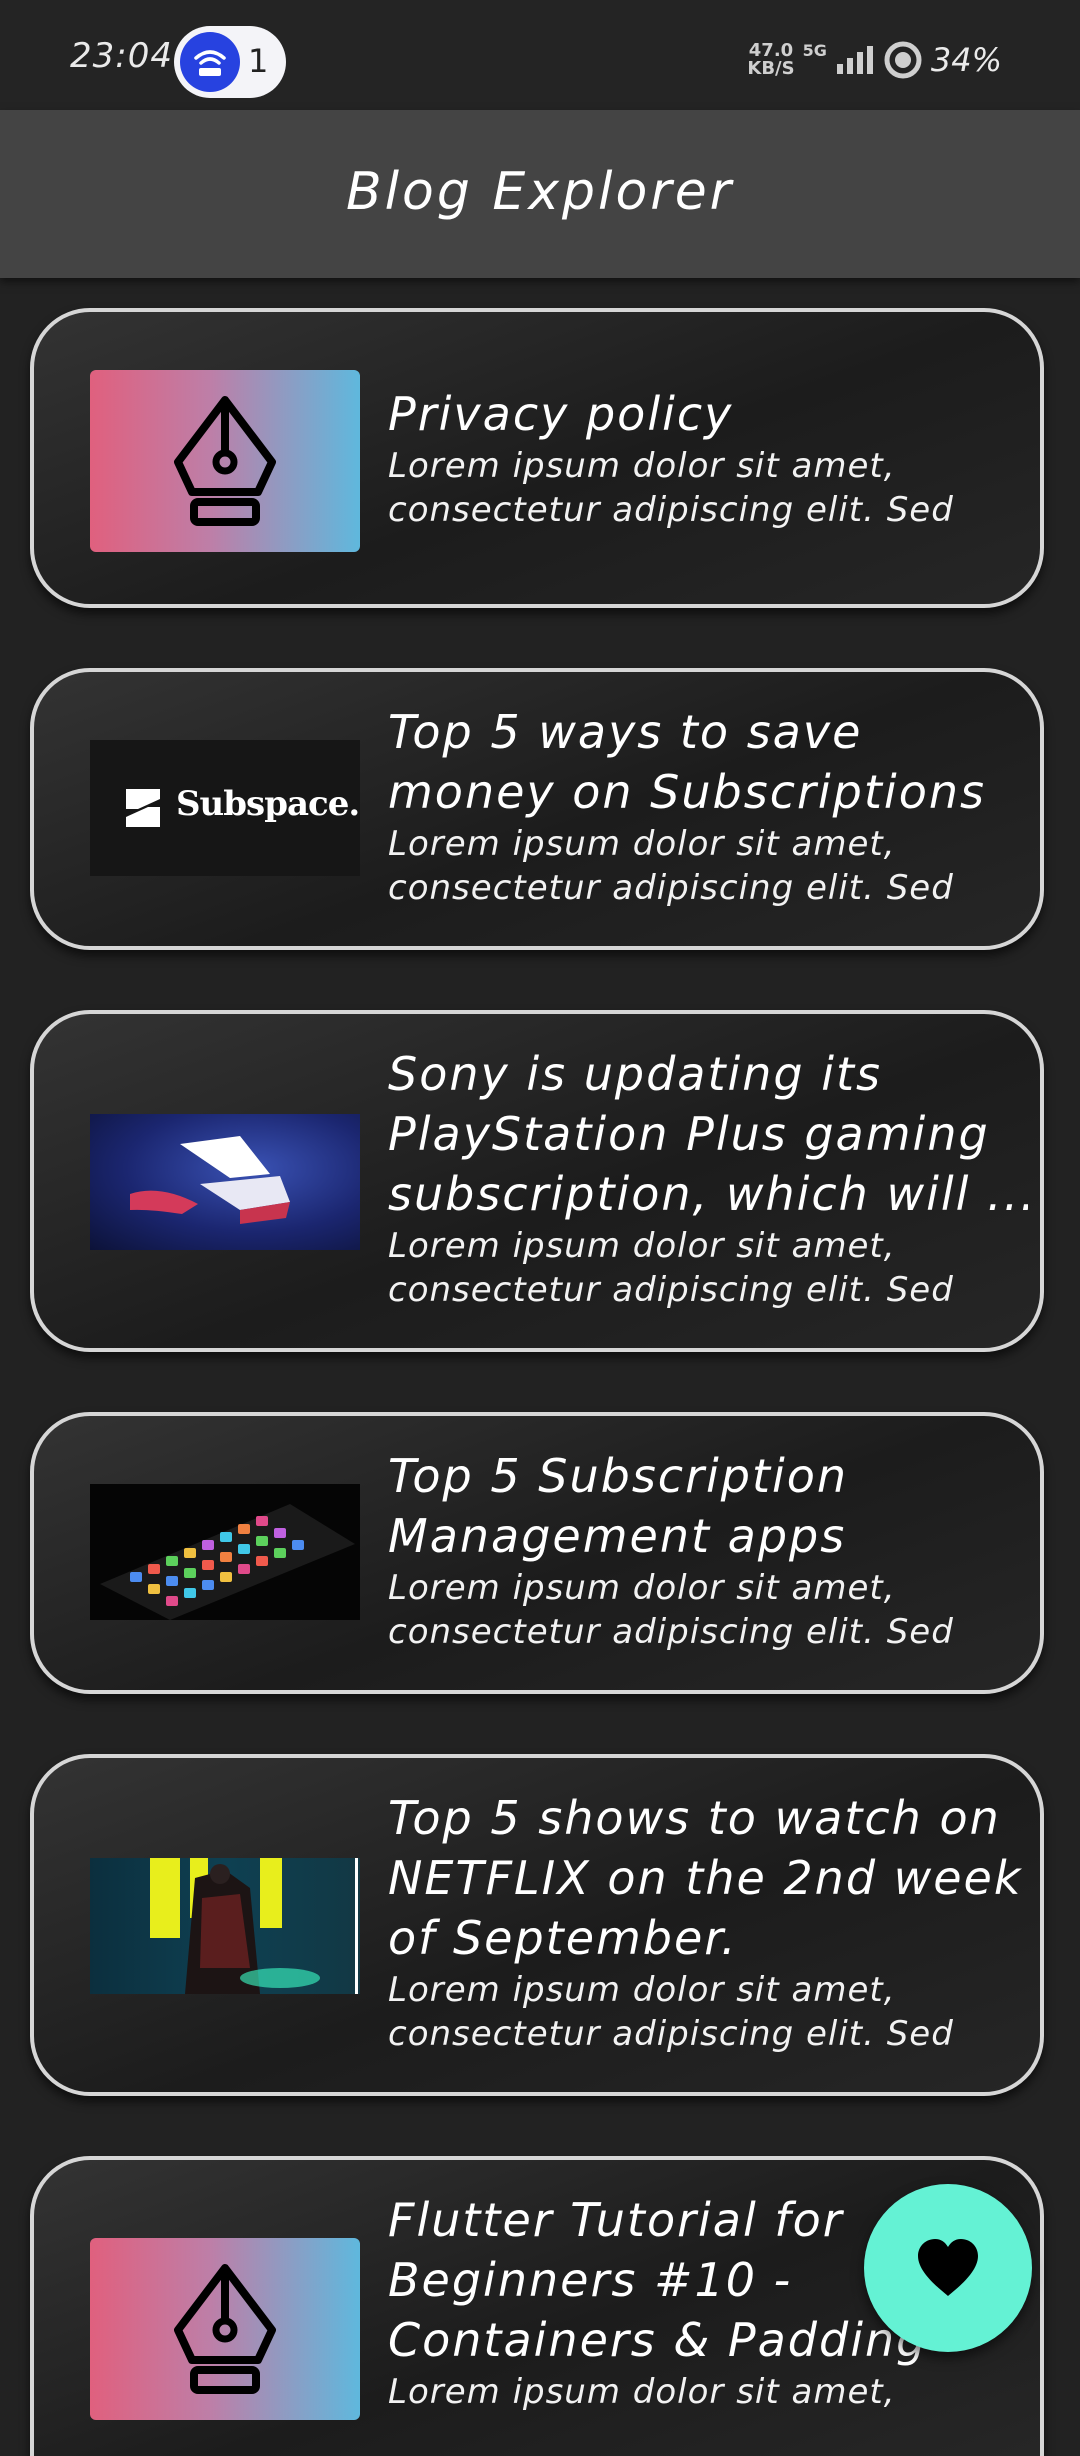 The height and width of the screenshot is (2456, 1080). I want to click on page-title: Blog Explorer, so click(540, 192).